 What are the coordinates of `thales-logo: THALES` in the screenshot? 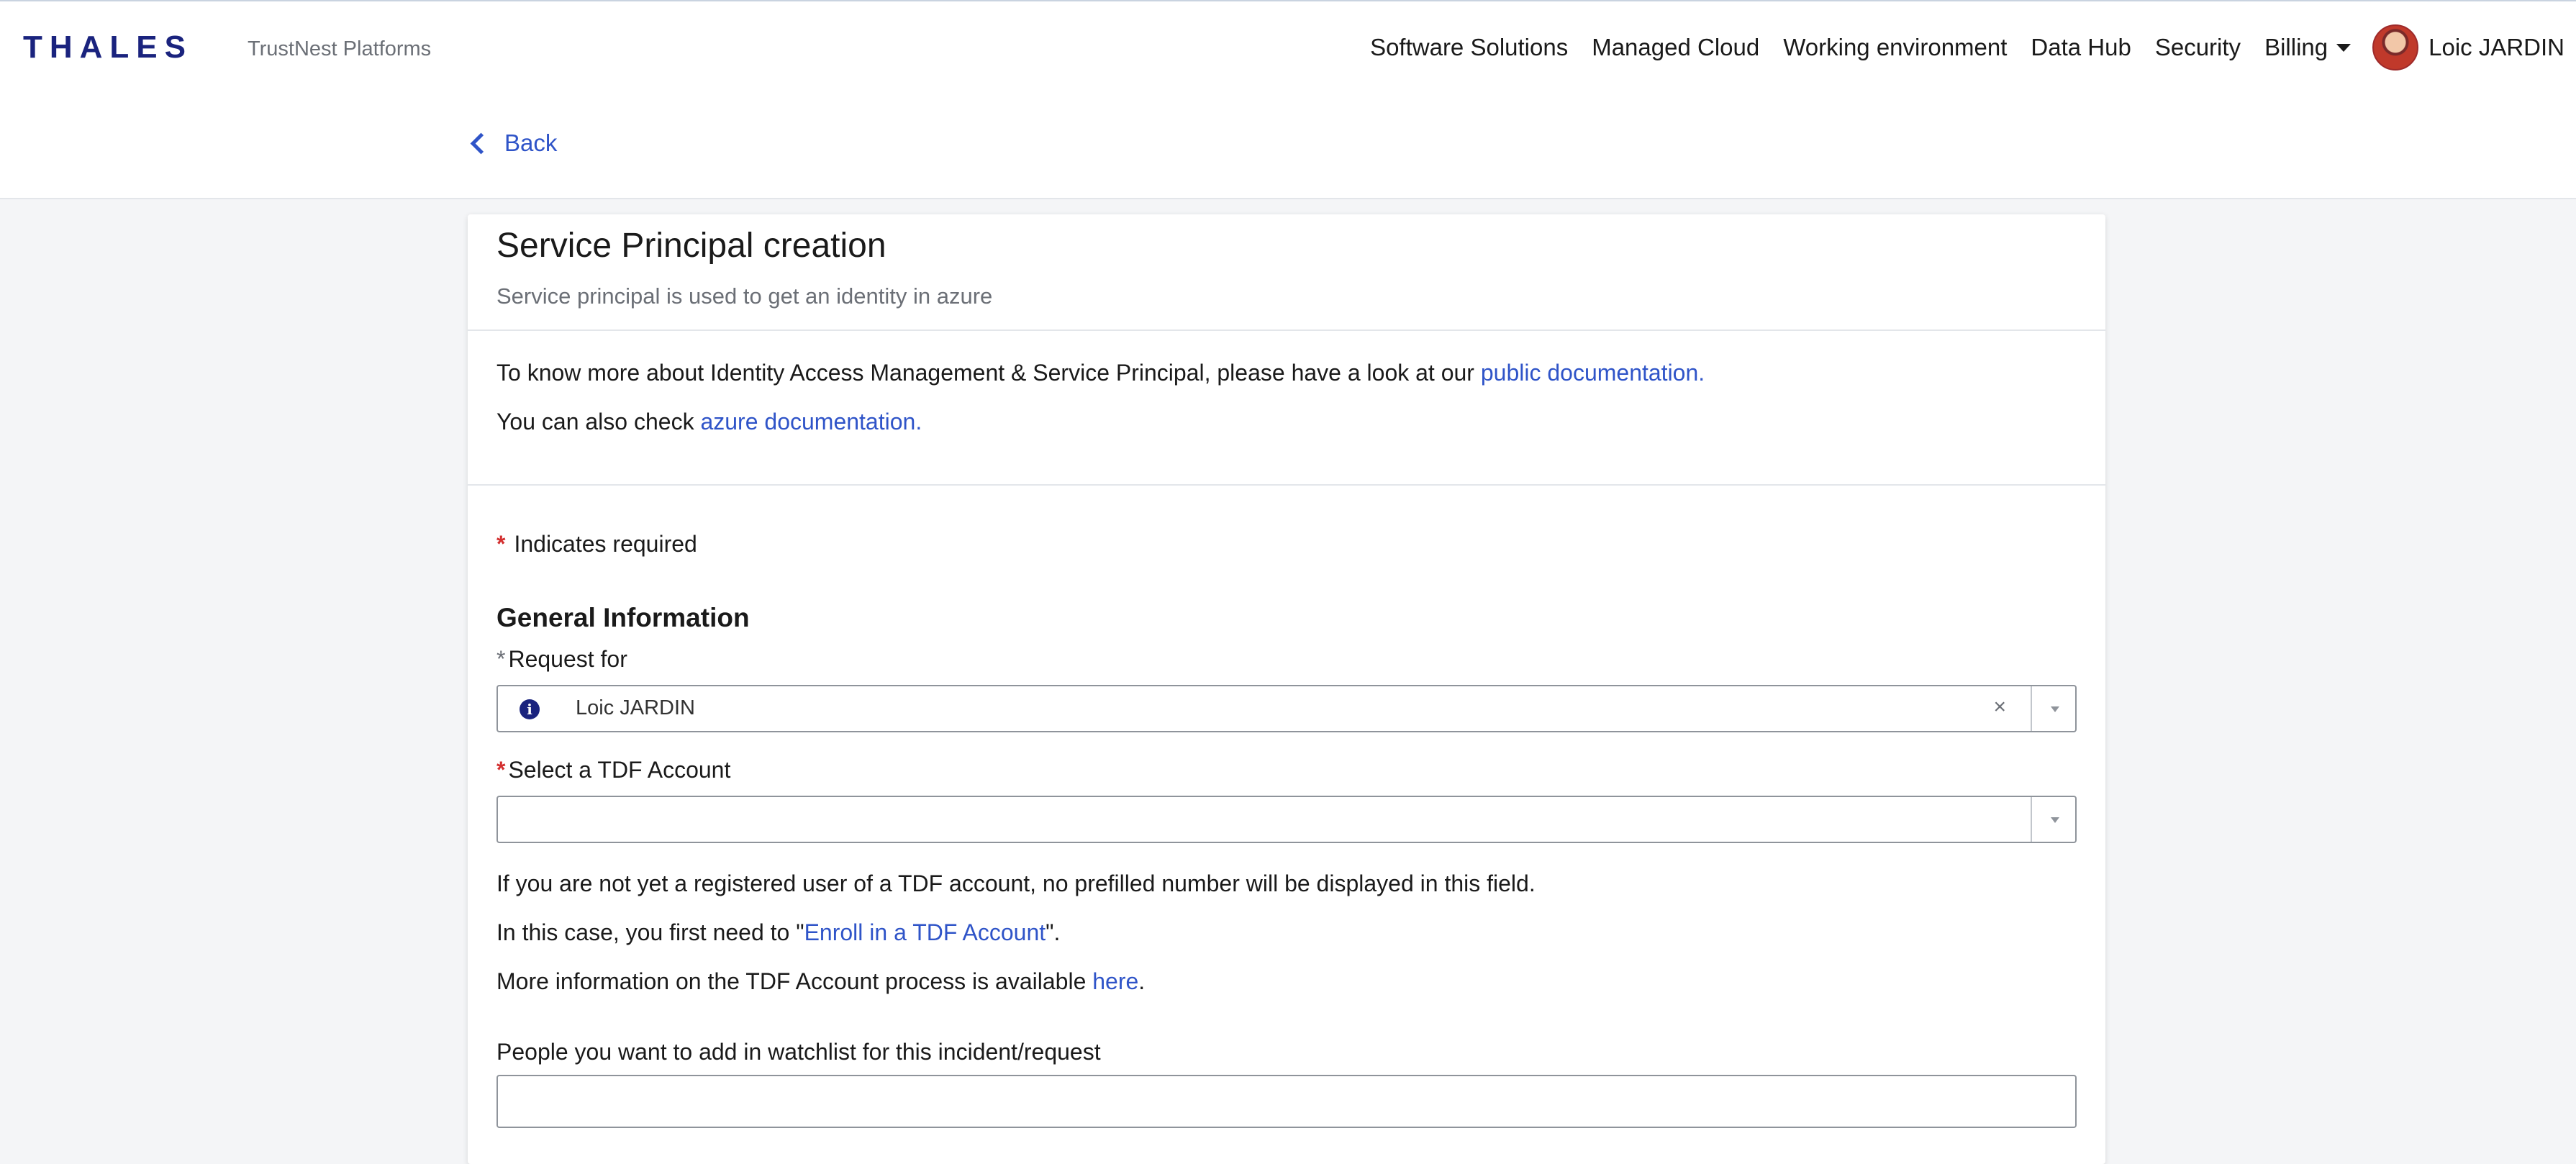 It's located at (108, 47).